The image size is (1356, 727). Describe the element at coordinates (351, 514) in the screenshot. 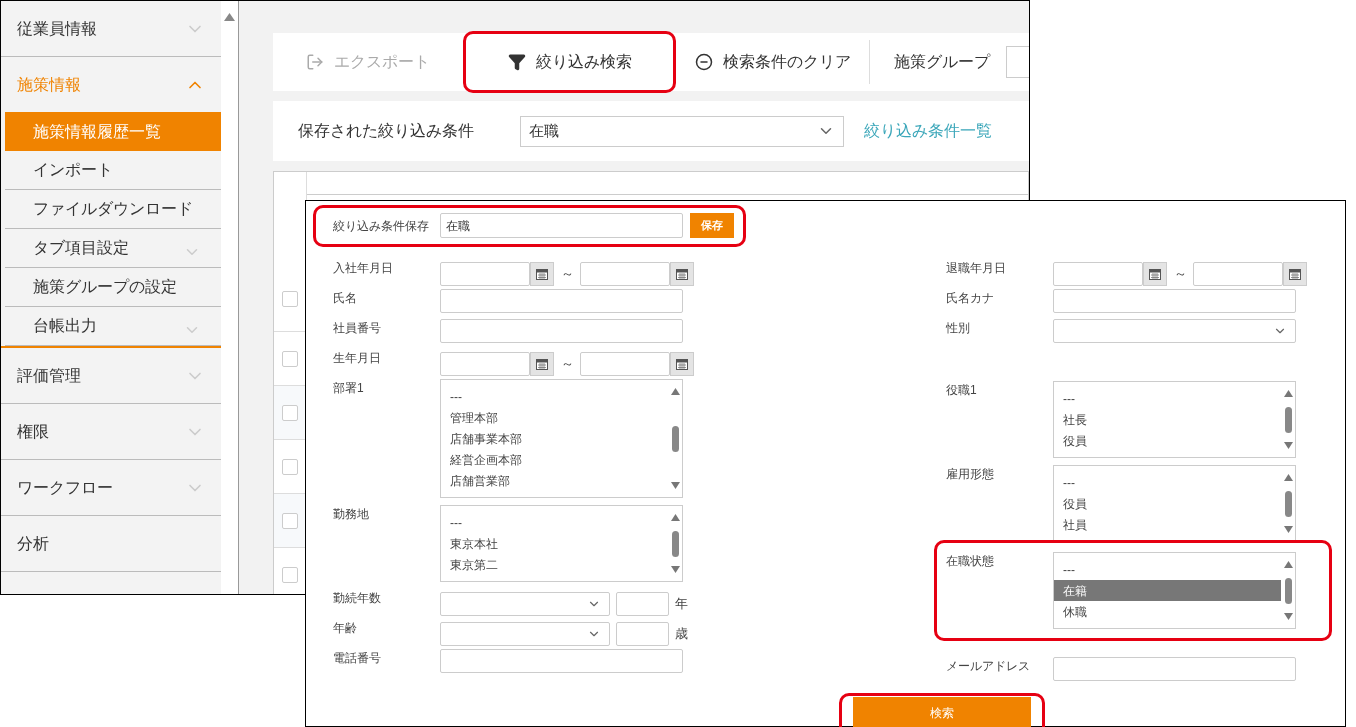

I see `field-label: 勤務地` at that location.